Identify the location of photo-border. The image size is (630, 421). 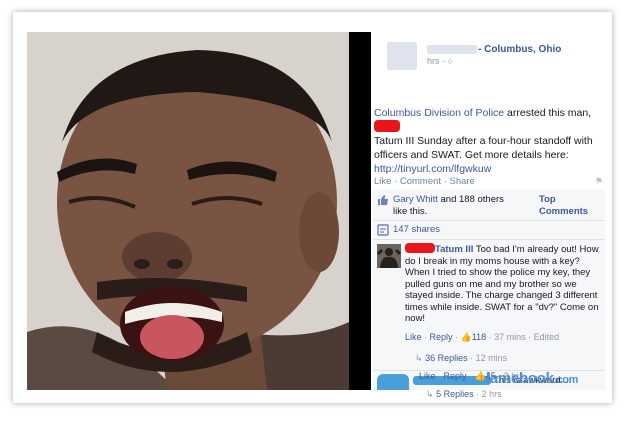
(360, 211).